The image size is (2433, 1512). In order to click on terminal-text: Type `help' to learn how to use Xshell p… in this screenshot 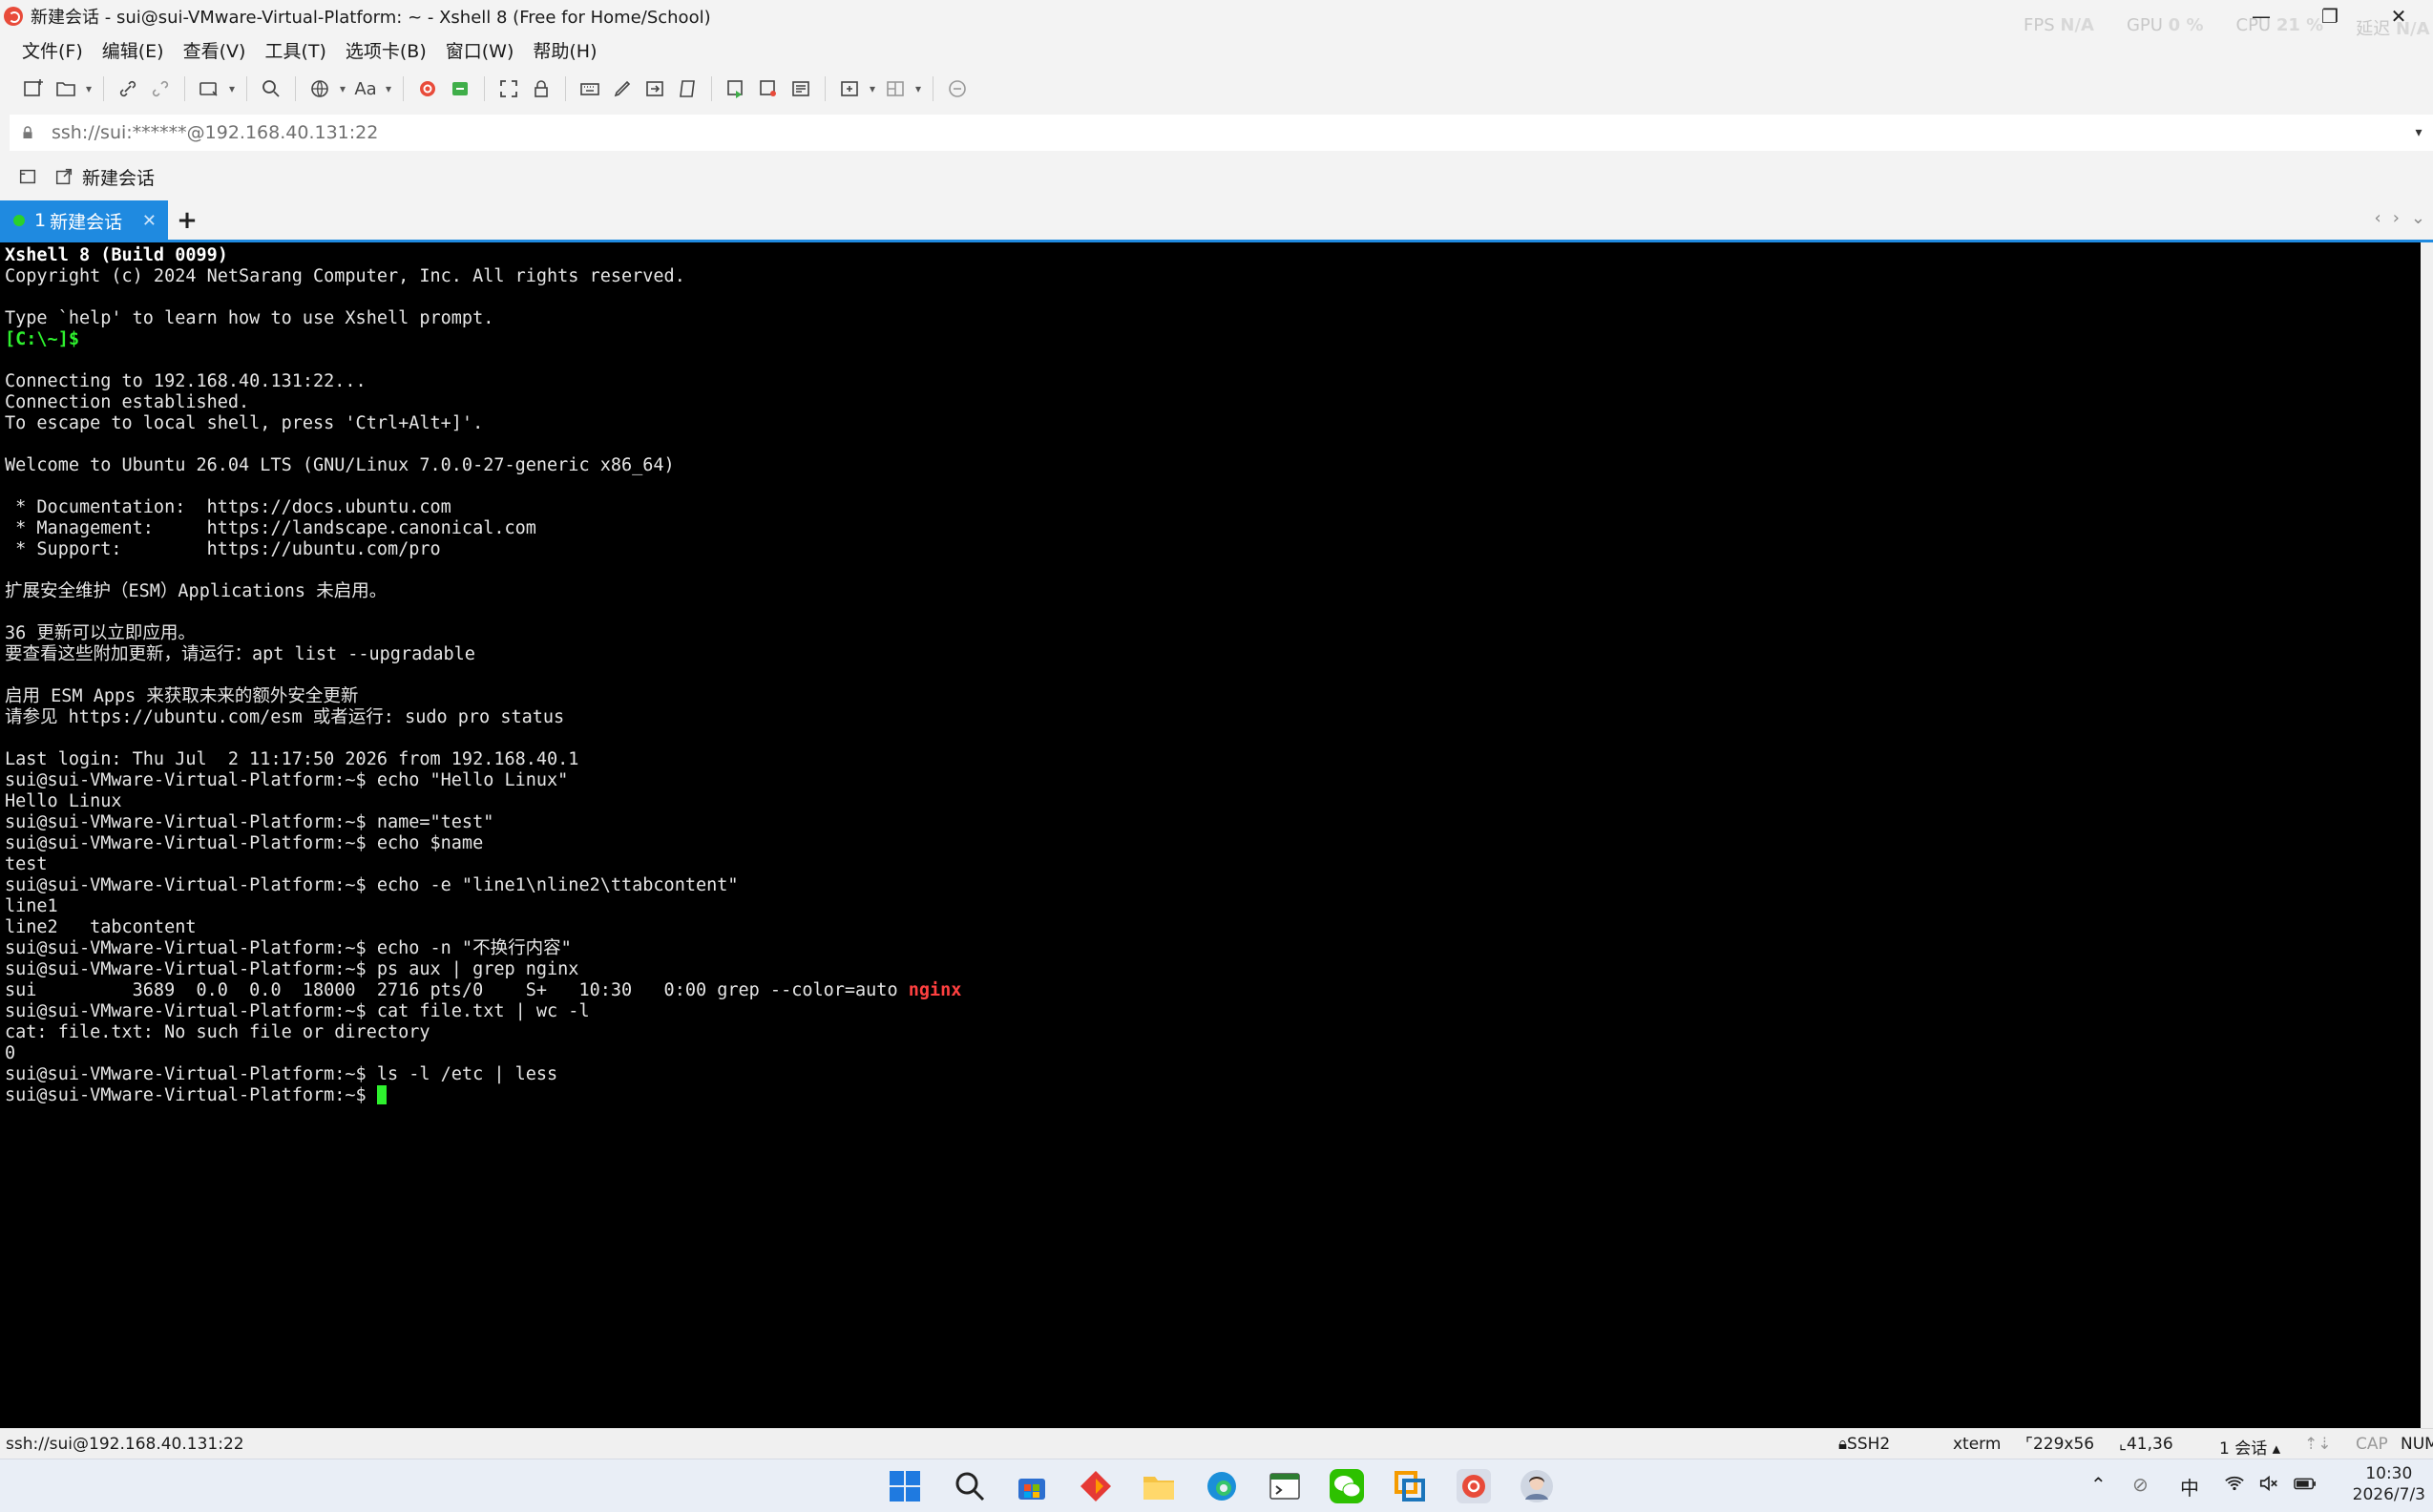, I will do `click(249, 318)`.